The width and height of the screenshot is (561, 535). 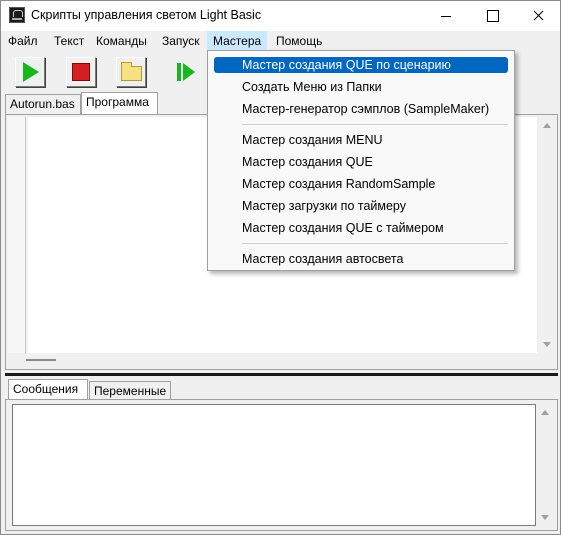 What do you see at coordinates (179, 72) in the screenshot?
I see `step-run-icon` at bounding box center [179, 72].